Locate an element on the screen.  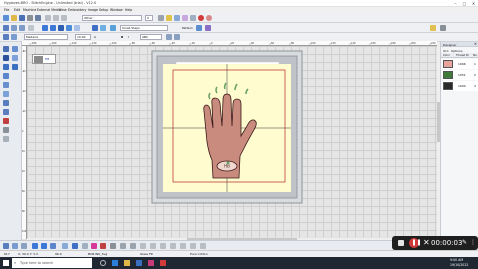
menu-edit: Edit is located at coordinates (17, 10).